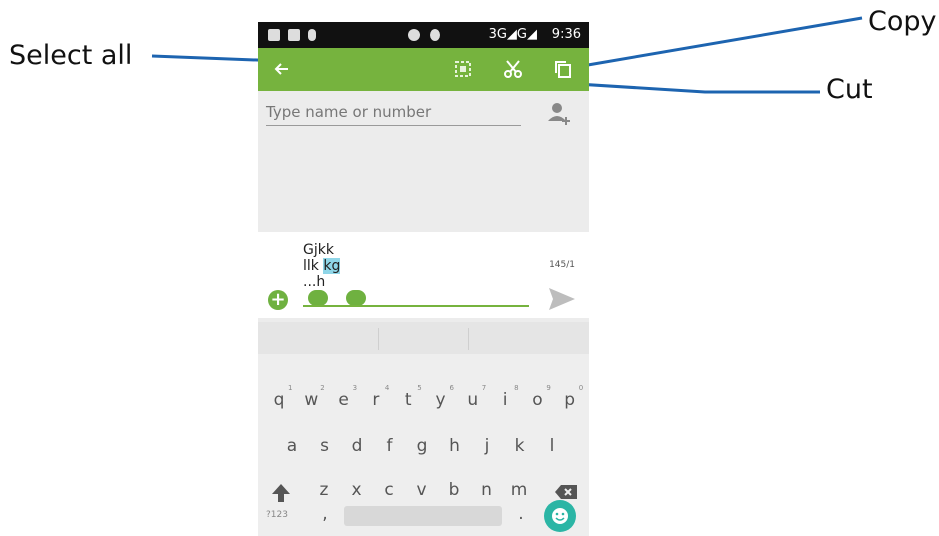 This screenshot has width=939, height=536. Describe the element at coordinates (454, 490) in the screenshot. I see `key-b: b` at that location.